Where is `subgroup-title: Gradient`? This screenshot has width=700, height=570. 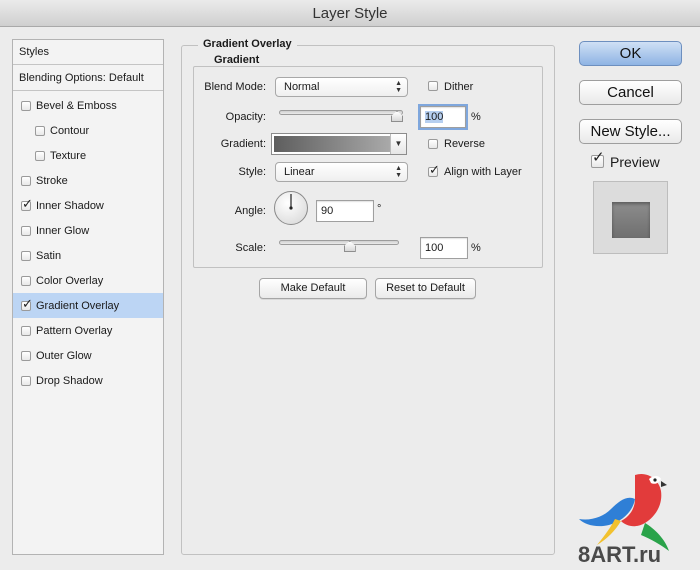 subgroup-title: Gradient is located at coordinates (237, 60).